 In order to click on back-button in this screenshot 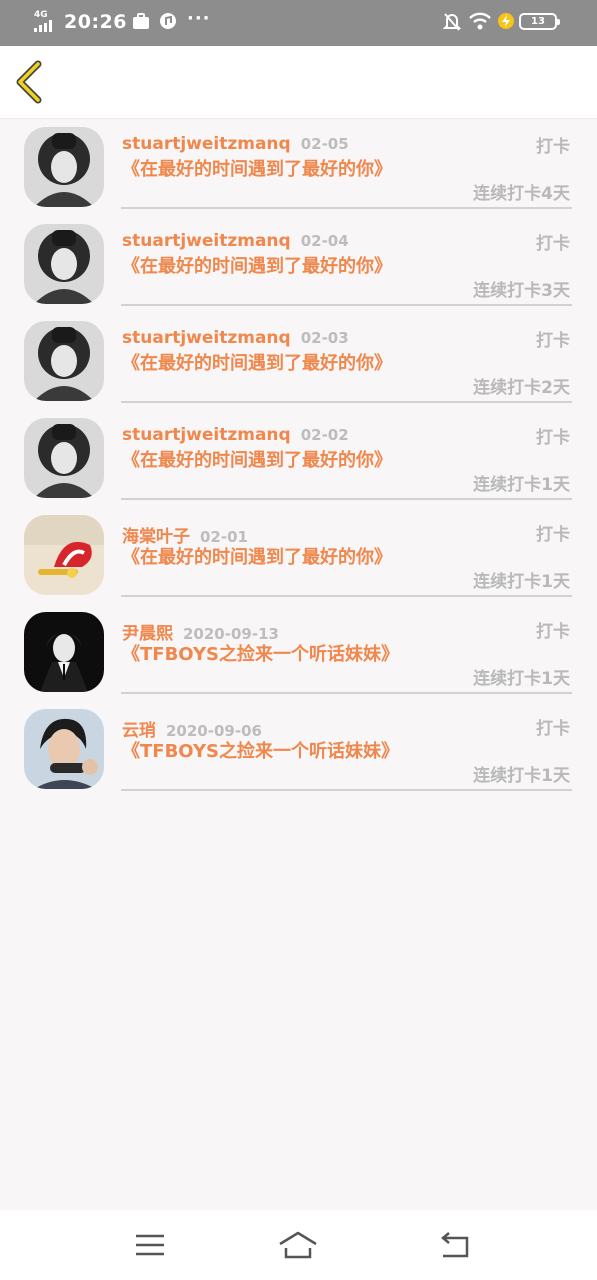, I will do `click(32, 82)`.